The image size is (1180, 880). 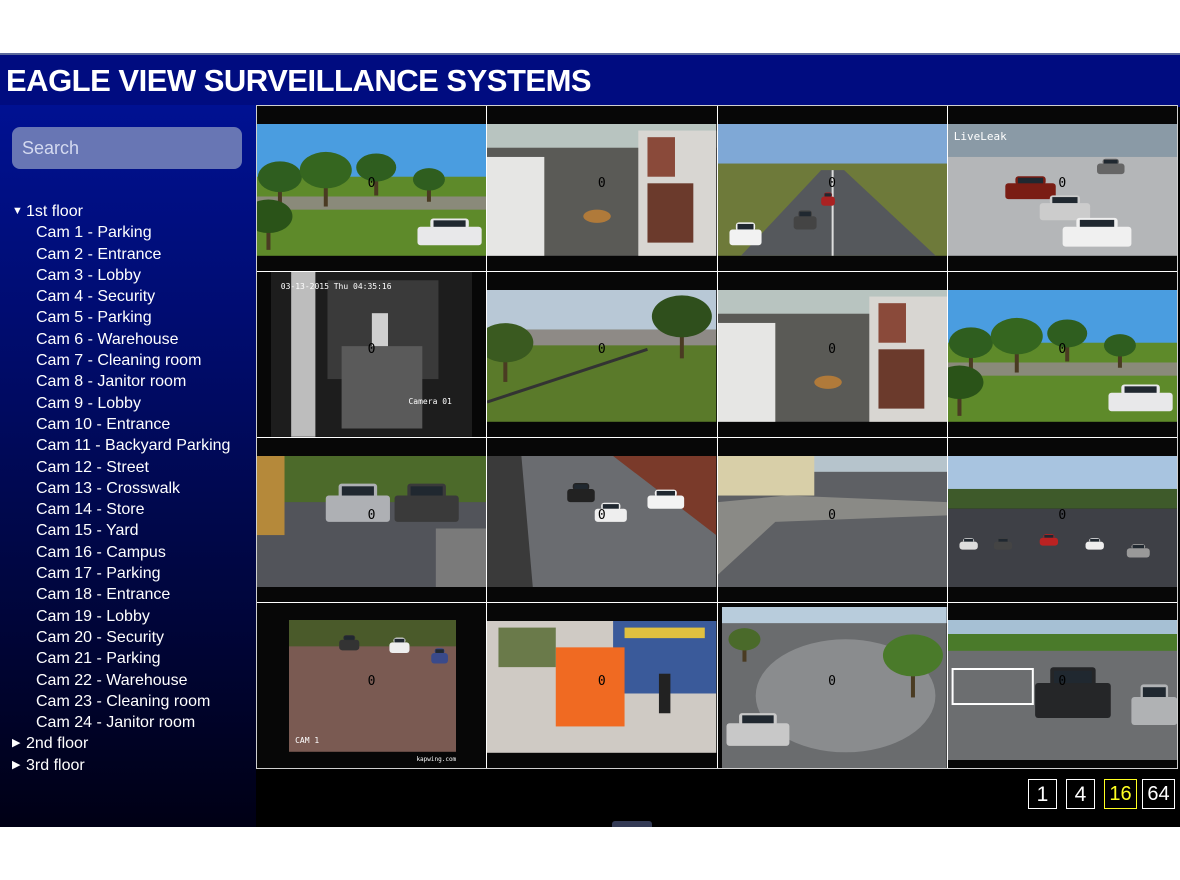 I want to click on search-input, so click(x=127, y=148).